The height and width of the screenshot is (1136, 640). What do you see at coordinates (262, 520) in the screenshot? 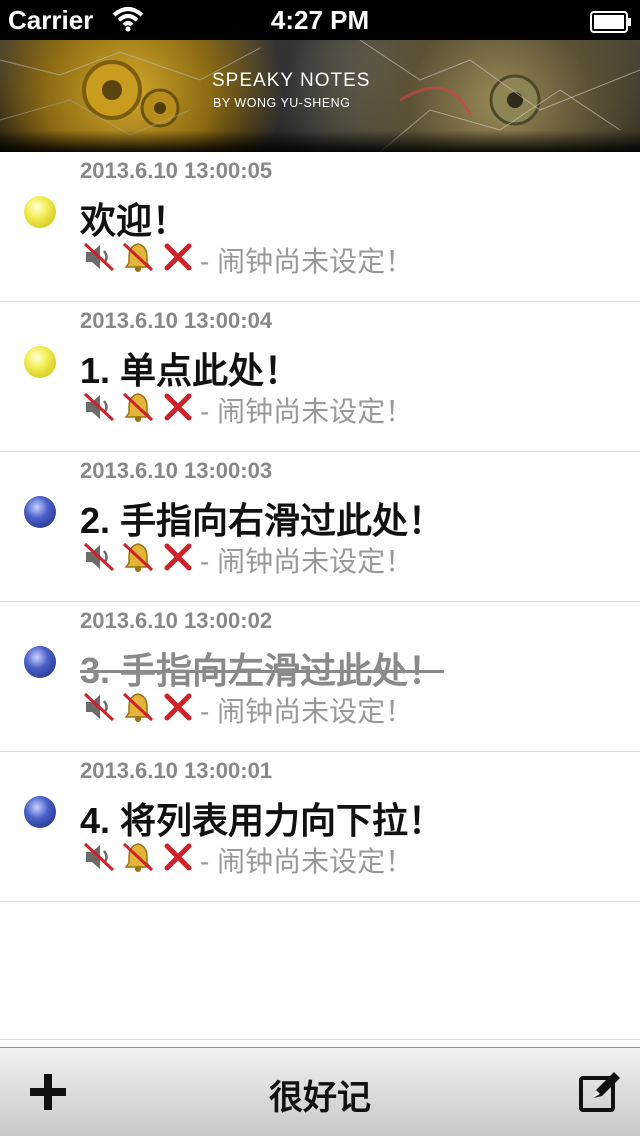
I see `note-title: 2. 手指向右滑过此处！` at bounding box center [262, 520].